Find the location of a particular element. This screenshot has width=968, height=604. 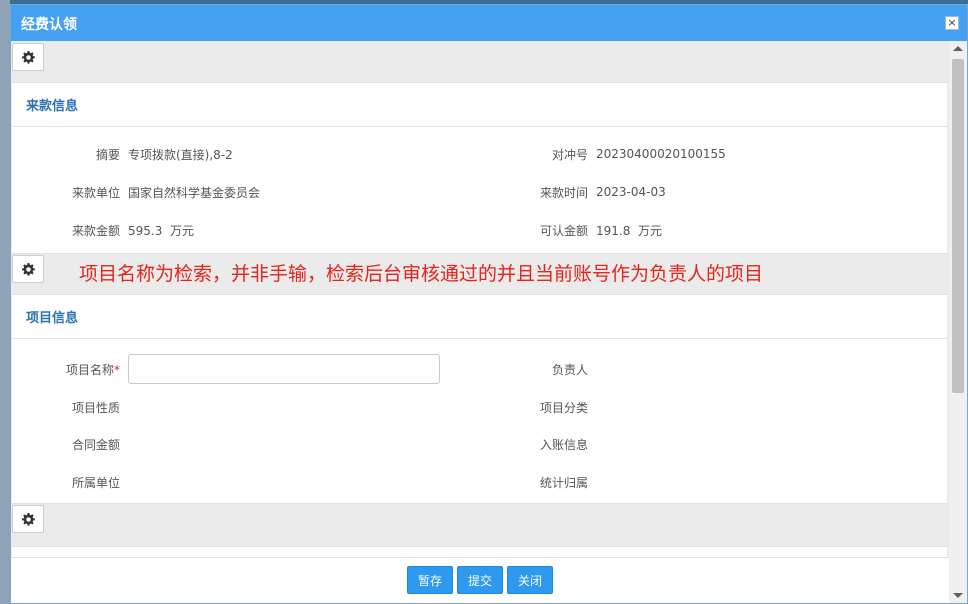

contract-amount-label: 合同金额 is located at coordinates (95, 444).